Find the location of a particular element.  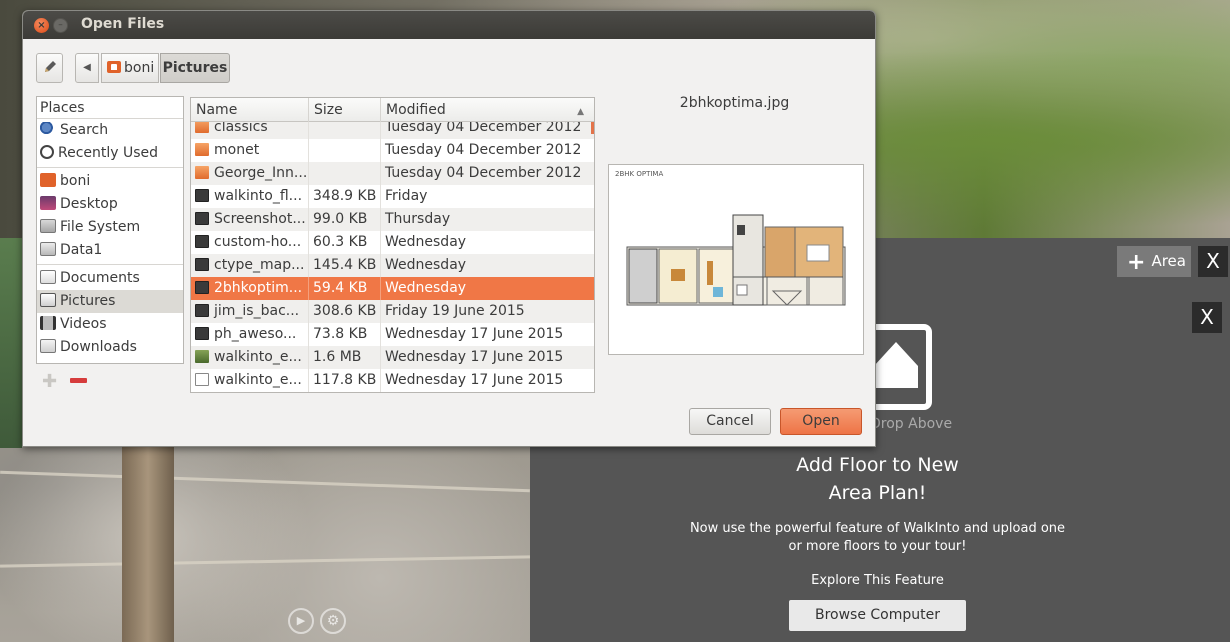

file-name-cell: monet is located at coordinates (250, 150).